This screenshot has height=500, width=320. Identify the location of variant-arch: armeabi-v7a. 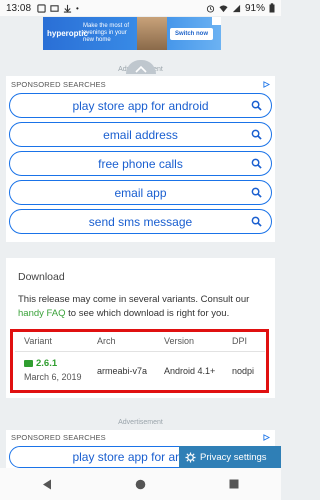
(122, 371).